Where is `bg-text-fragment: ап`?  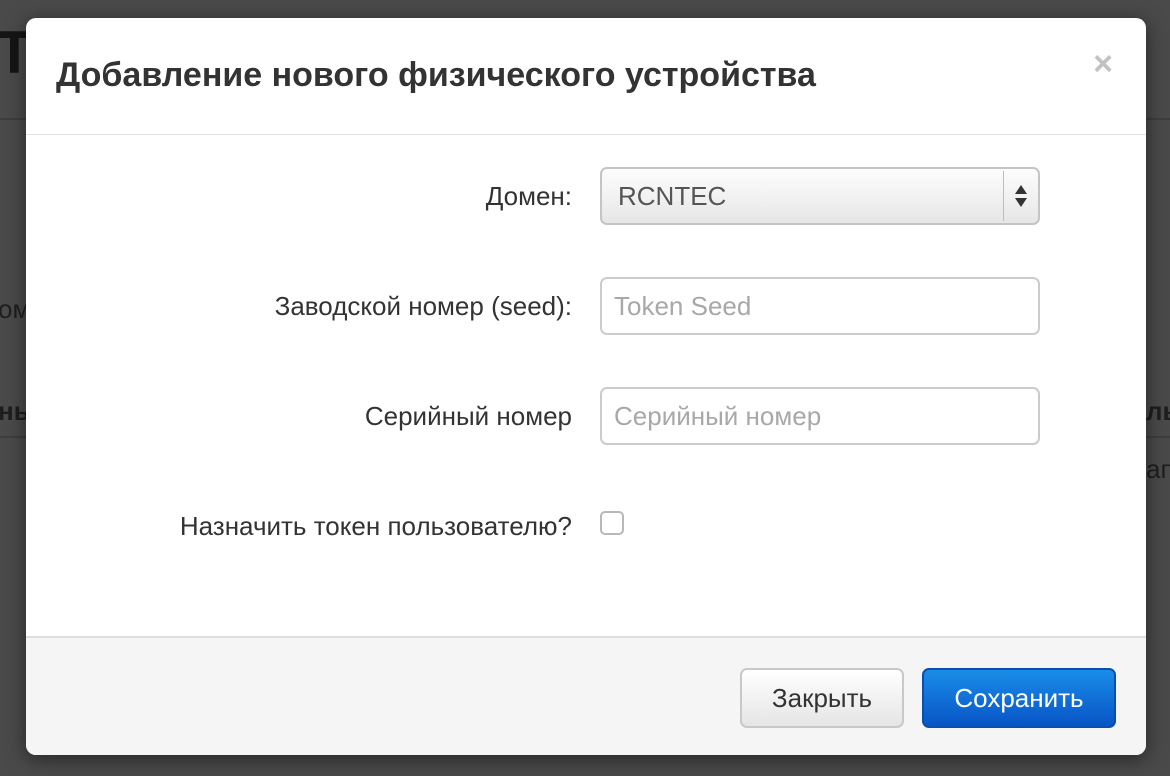
bg-text-fragment: ап is located at coordinates (1158, 469).